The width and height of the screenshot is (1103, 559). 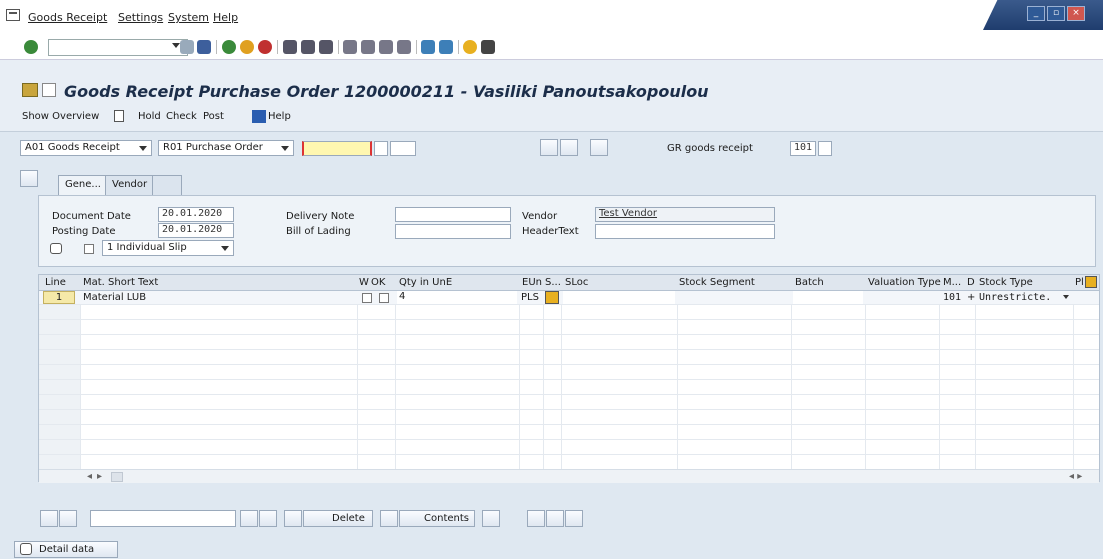 What do you see at coordinates (149, 116) in the screenshot?
I see `hold-button: Hold` at bounding box center [149, 116].